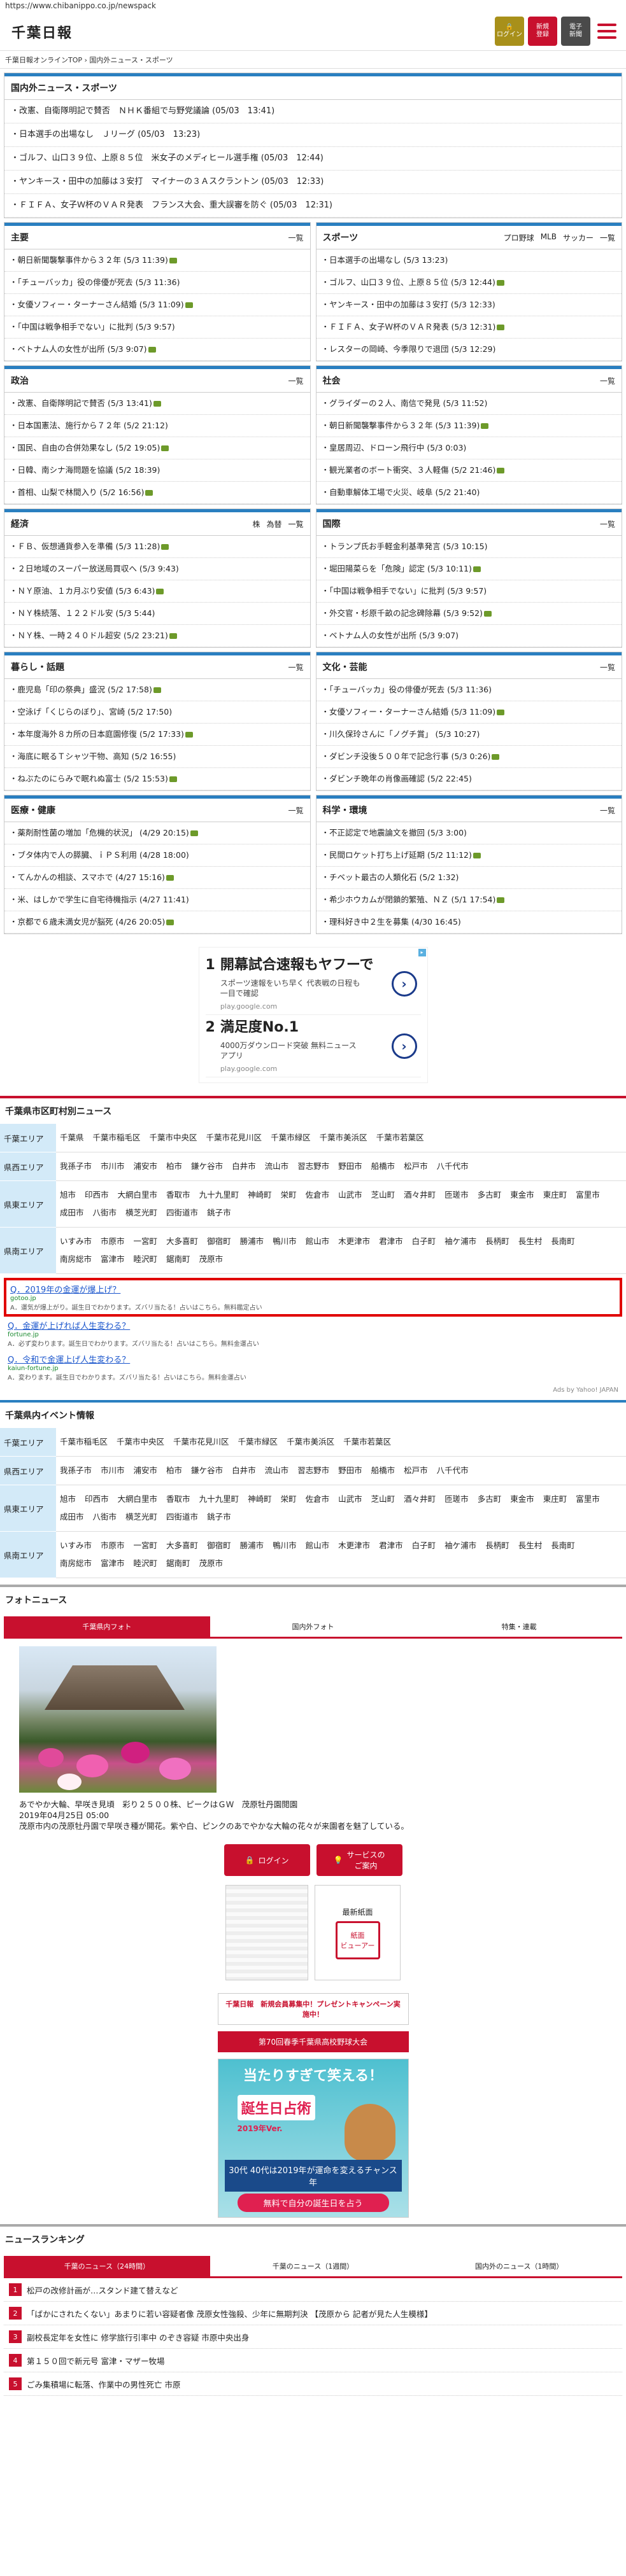  I want to click on news-item: 空泳げ「くじらのぼり」、宮崎 (5/2 17:50), so click(157, 712).